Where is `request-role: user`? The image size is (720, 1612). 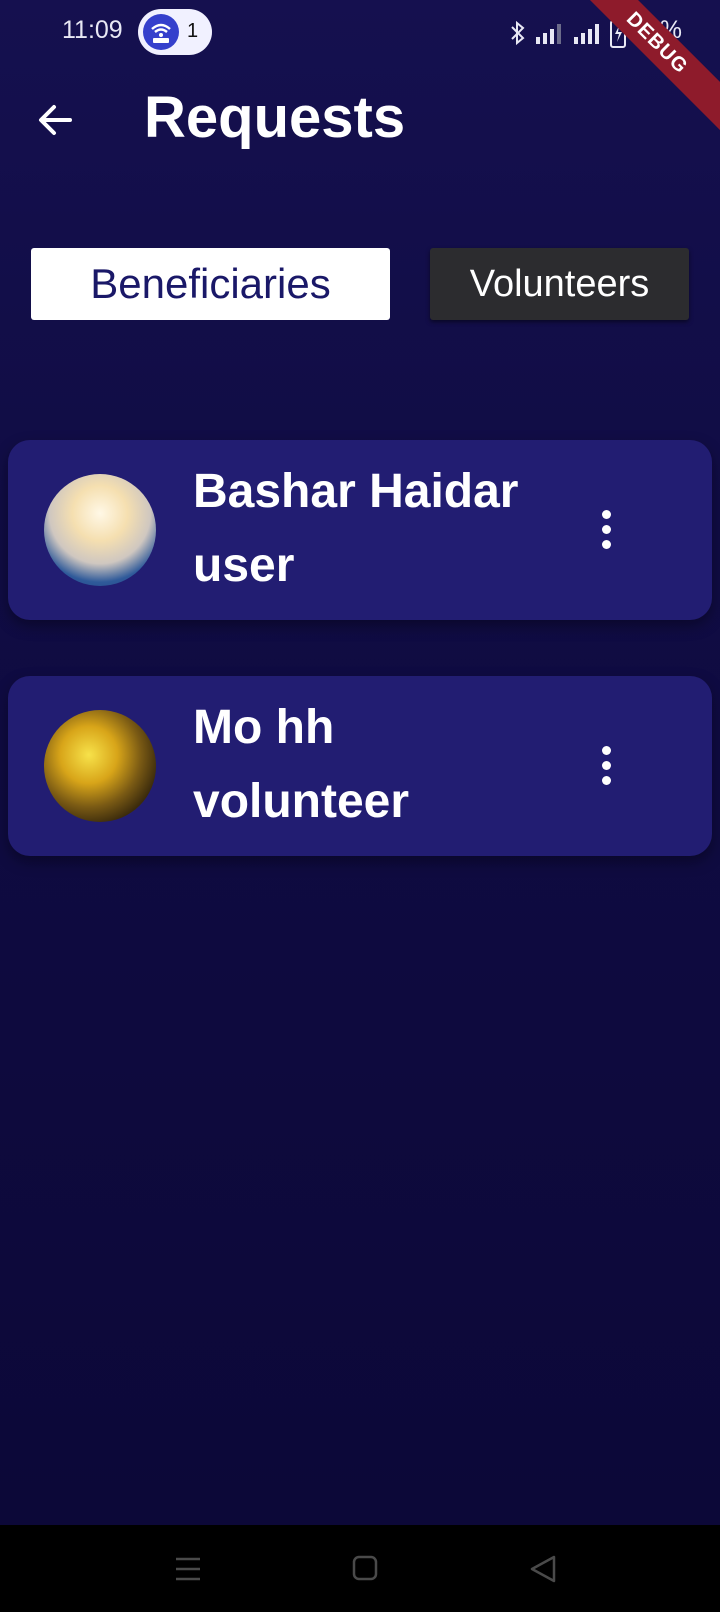
request-role: user is located at coordinates (244, 565).